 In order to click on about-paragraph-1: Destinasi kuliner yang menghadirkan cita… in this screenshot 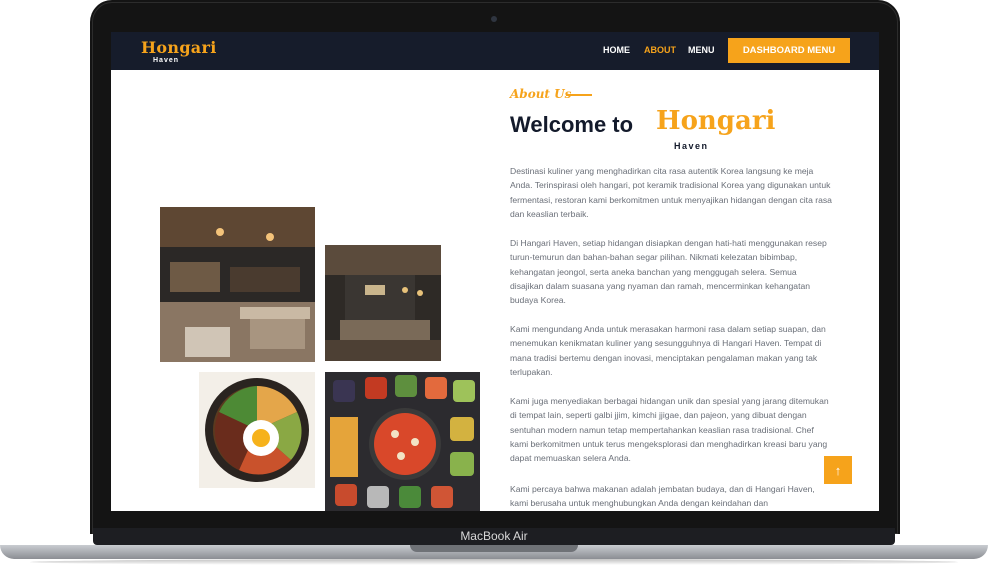, I will do `click(671, 192)`.